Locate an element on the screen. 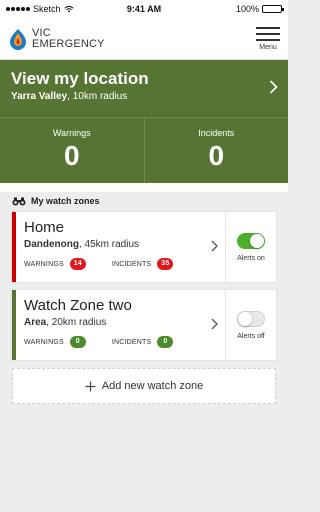 This screenshot has height=512, width=320. zone-warnings-badge: 0 is located at coordinates (77, 342).